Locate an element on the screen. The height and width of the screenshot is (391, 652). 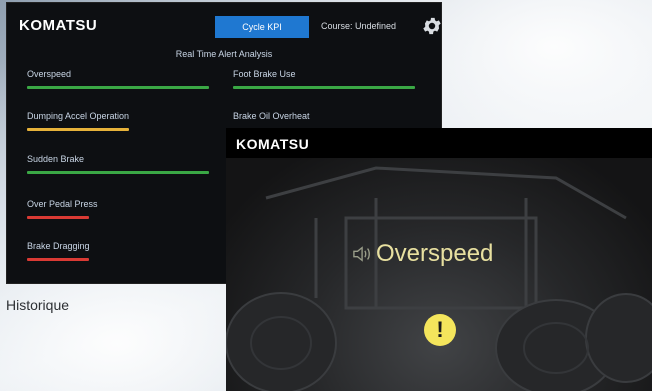
alert-overspeed: Overspeed is located at coordinates (118, 79).